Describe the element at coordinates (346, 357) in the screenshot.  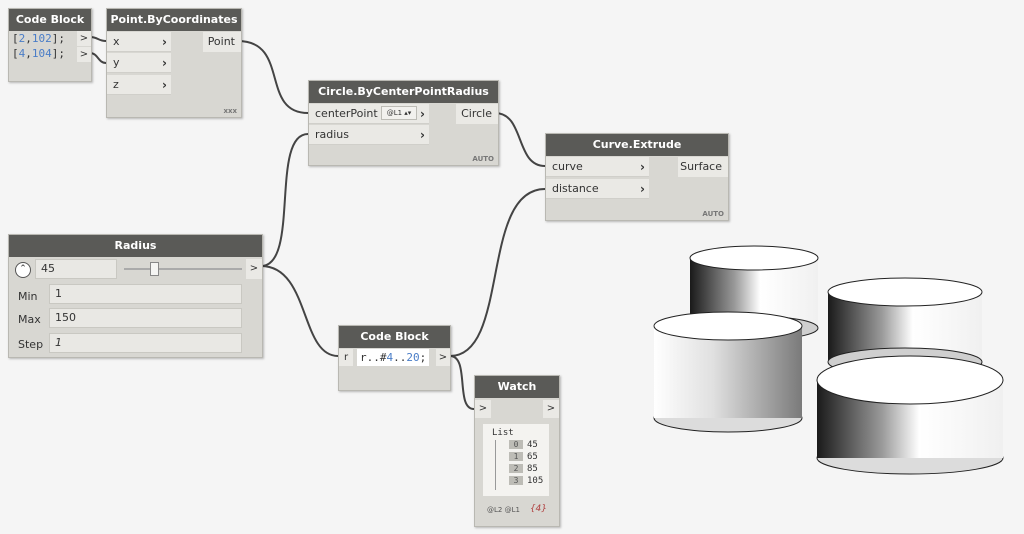
I see `input-port-r: r` at that location.